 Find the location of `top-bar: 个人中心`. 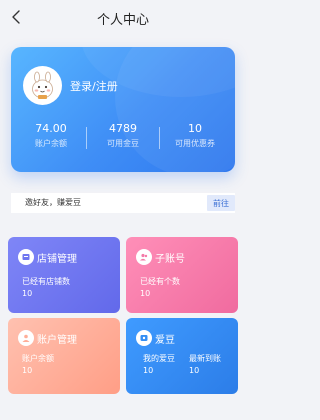

top-bar: 个人中心 is located at coordinates (123, 18).